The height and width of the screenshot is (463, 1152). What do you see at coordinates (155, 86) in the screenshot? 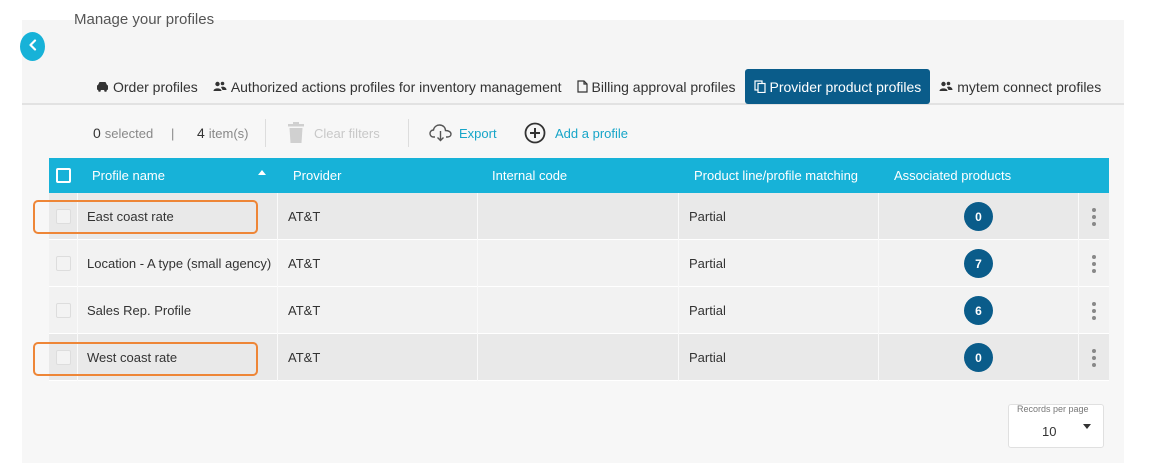
I see `tab-label: Order profiles` at bounding box center [155, 86].